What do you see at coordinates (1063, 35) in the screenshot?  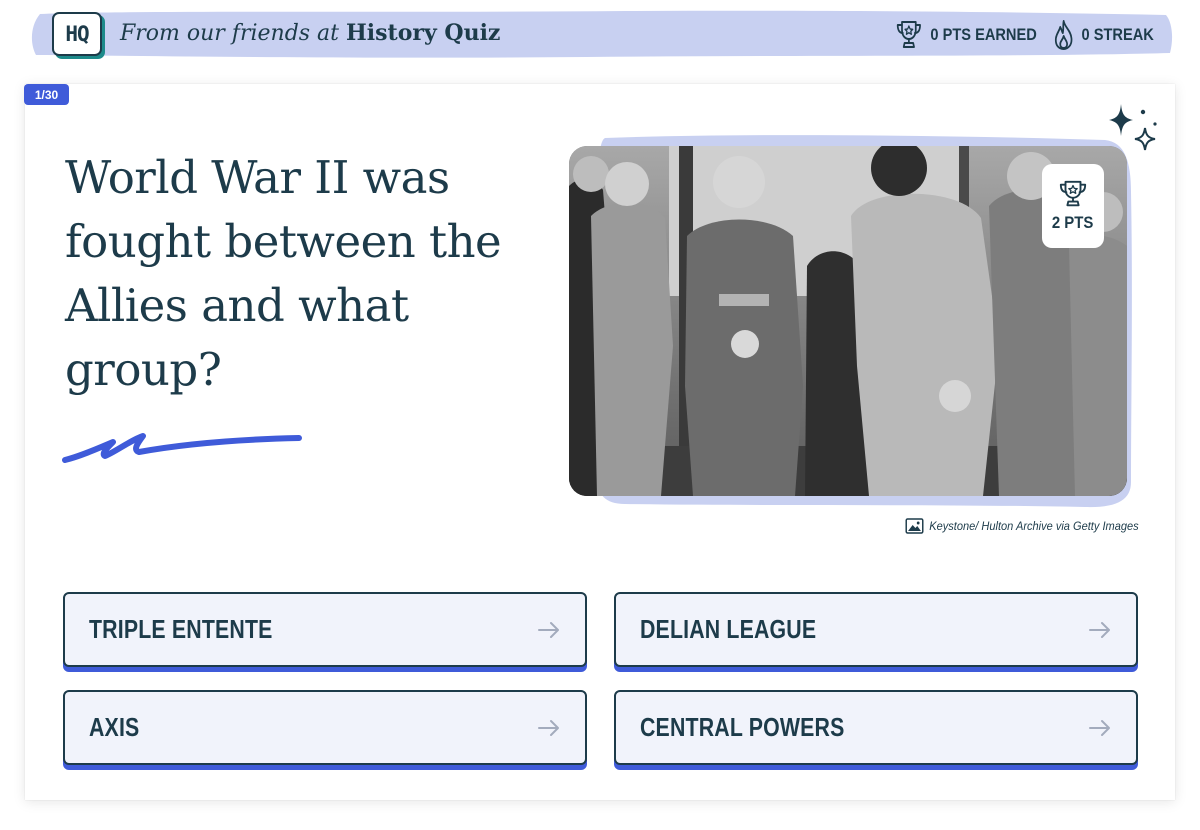 I see `flame-icon` at bounding box center [1063, 35].